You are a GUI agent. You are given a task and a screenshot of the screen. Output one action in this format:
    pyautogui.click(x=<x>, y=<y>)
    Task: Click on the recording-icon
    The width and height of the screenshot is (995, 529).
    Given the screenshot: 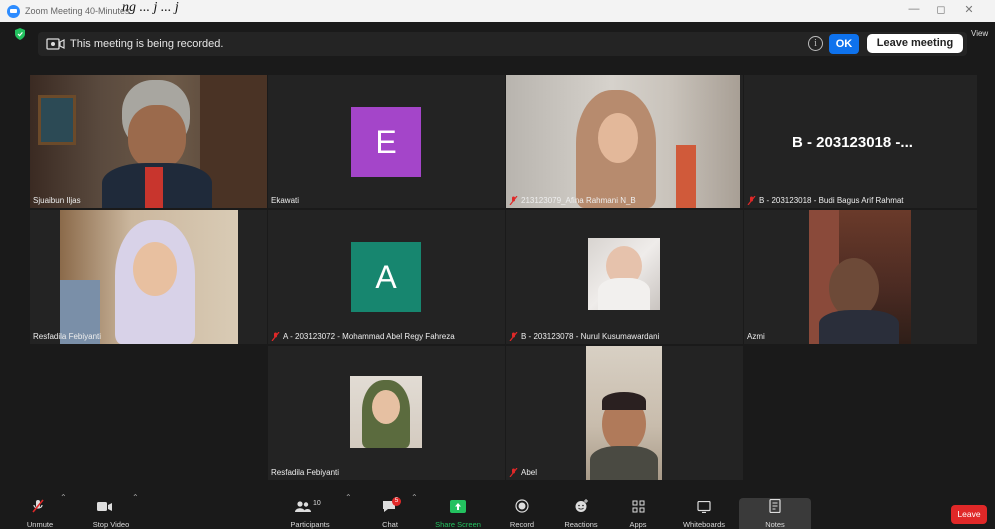 What is the action you would take?
    pyautogui.click(x=55, y=44)
    